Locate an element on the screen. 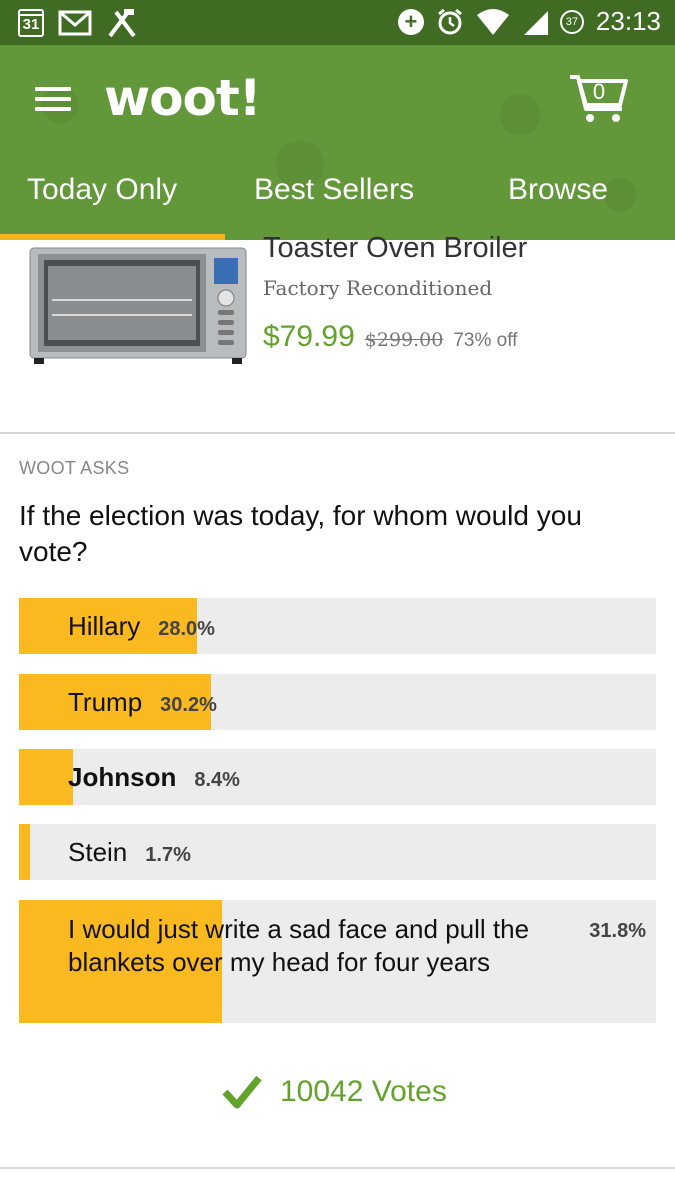 This screenshot has height=1200, width=675. status-time: 23:13 is located at coordinates (628, 21).